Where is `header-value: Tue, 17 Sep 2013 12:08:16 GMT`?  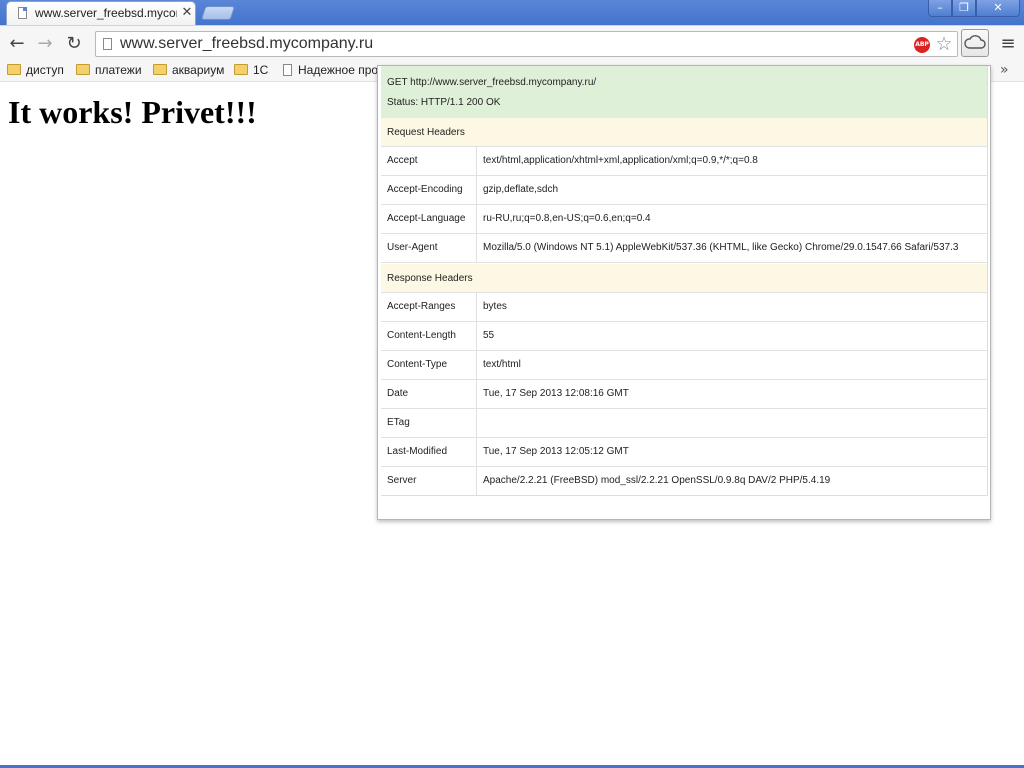 header-value: Tue, 17 Sep 2013 12:08:16 GMT is located at coordinates (556, 393).